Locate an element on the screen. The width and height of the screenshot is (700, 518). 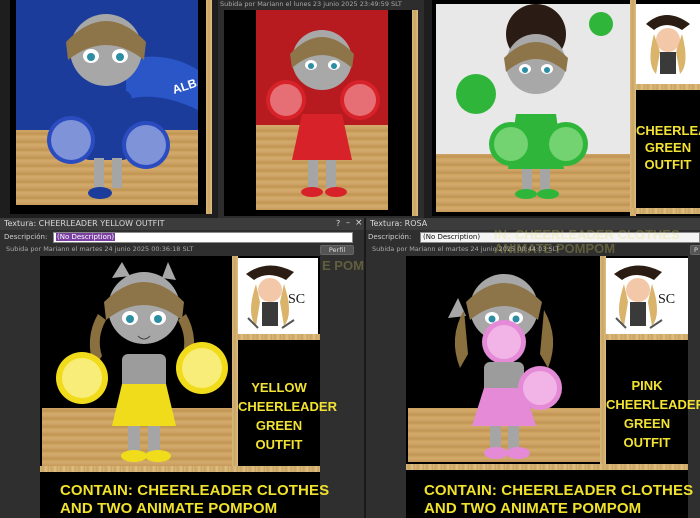
profile-button: P is located at coordinates (695, 250).